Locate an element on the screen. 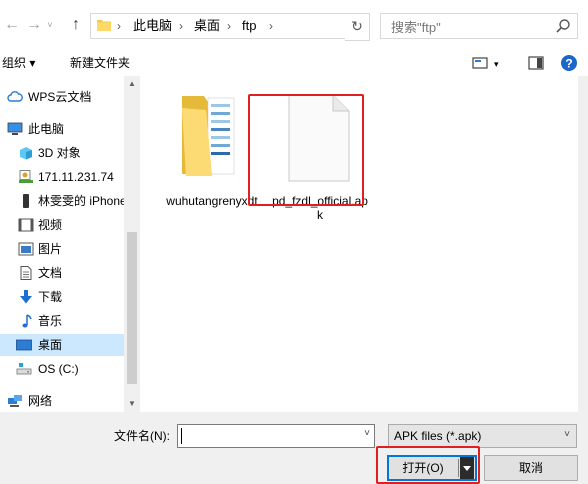  history-dropdown-icon: ˅ is located at coordinates (50, 25).